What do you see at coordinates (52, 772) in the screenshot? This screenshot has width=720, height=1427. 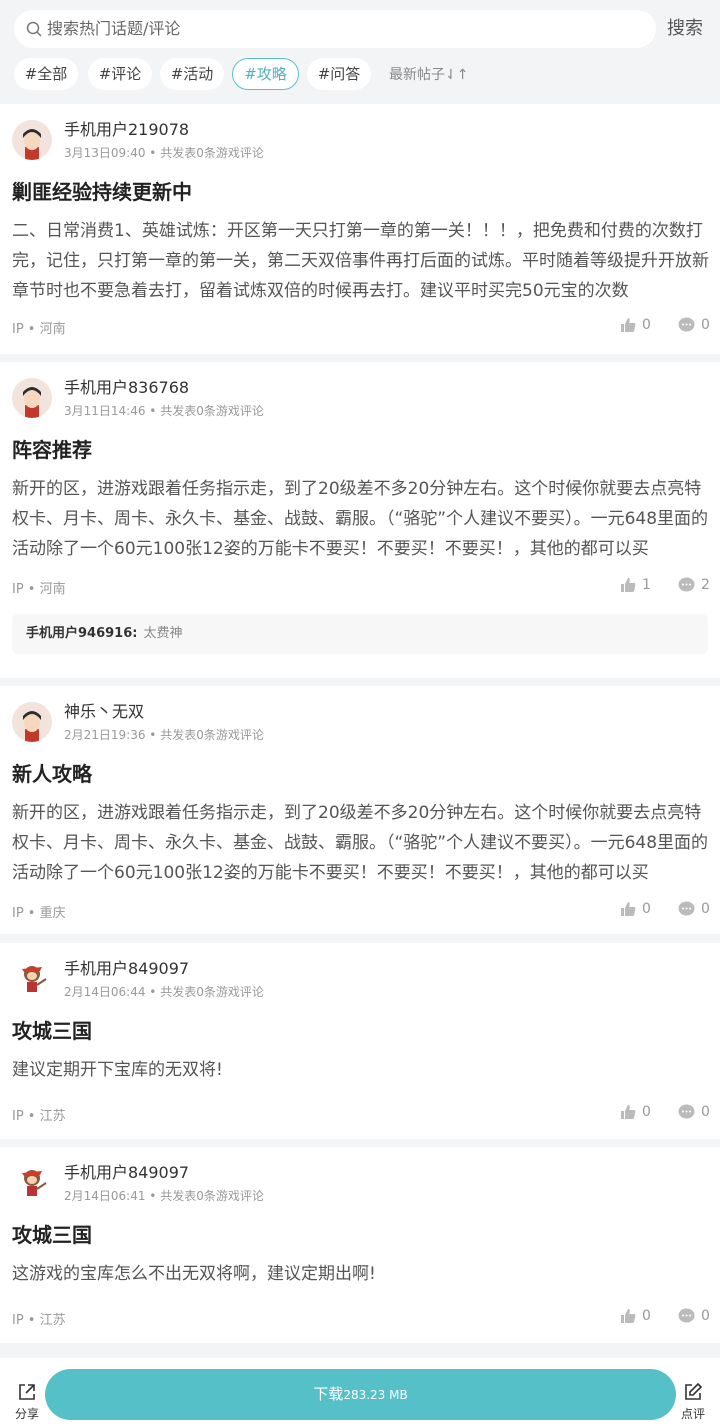 I see `post-title: 新人攻略` at bounding box center [52, 772].